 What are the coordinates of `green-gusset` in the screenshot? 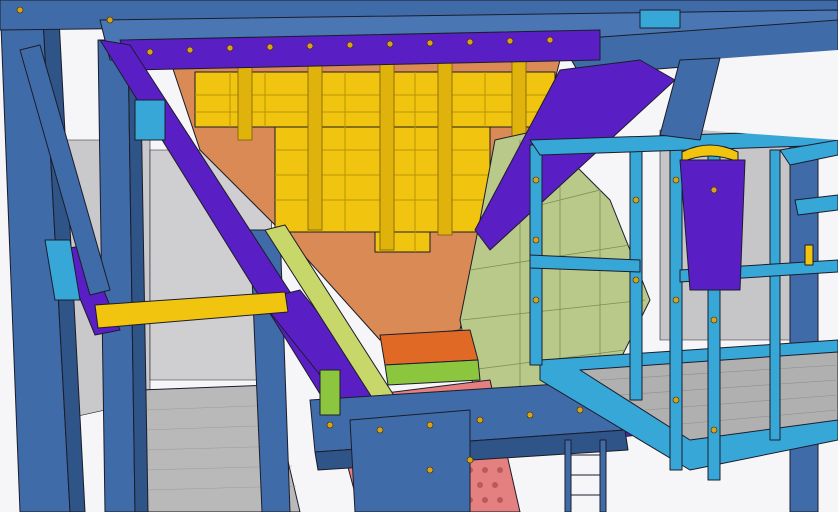 It's located at (330, 392).